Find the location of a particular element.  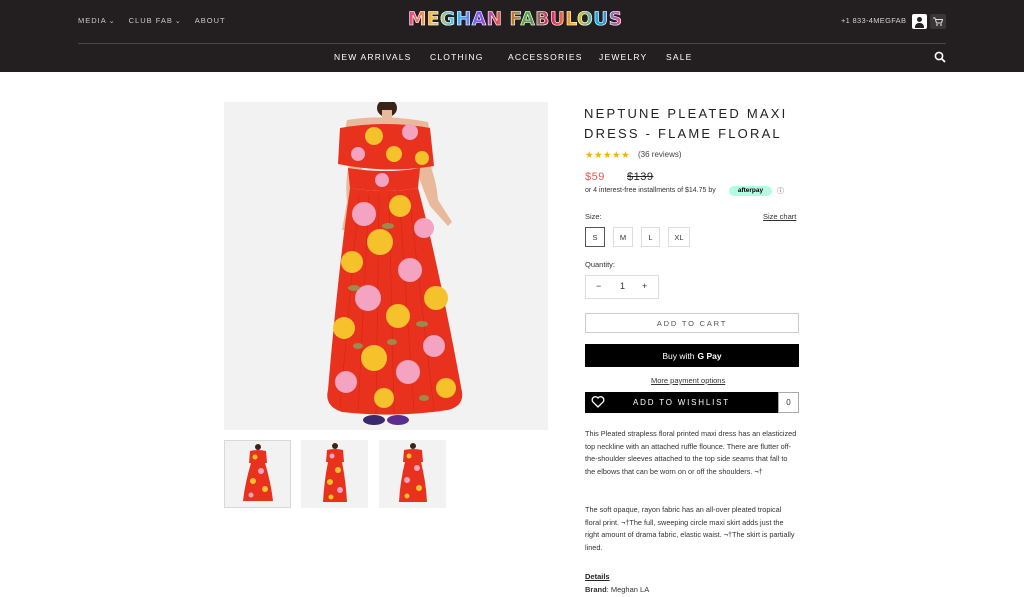

top-links: MEDIA ⌄ CLUB FAB ⌄ ABOUT is located at coordinates (152, 20).